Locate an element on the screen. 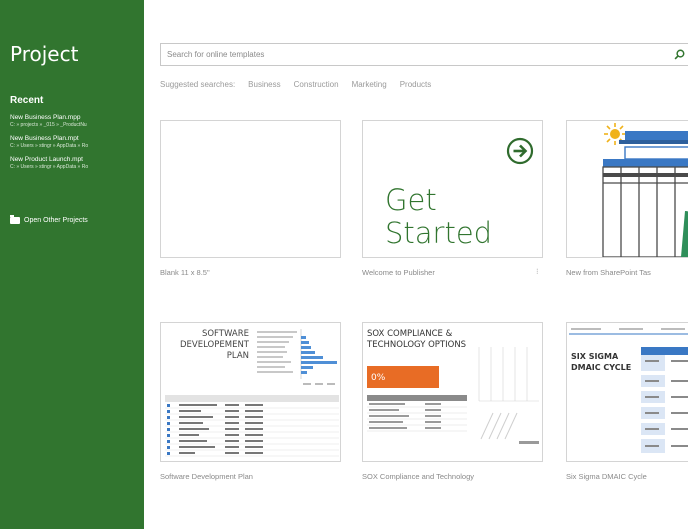  app-title: Project is located at coordinates (44, 54).